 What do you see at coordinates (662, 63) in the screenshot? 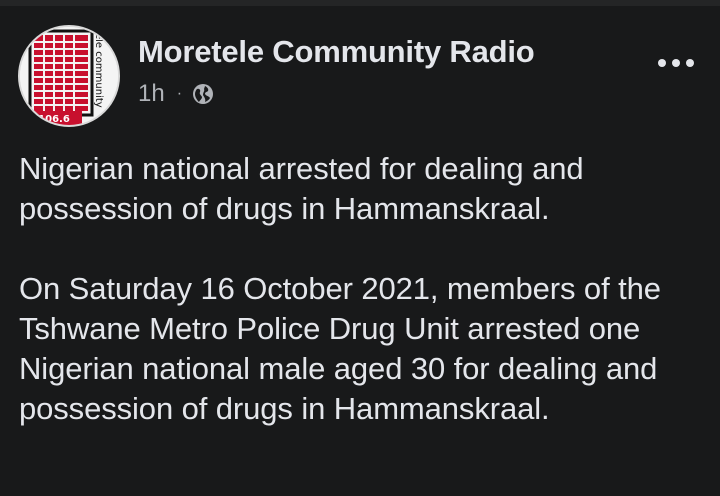
I see `more-options-icon` at bounding box center [662, 63].